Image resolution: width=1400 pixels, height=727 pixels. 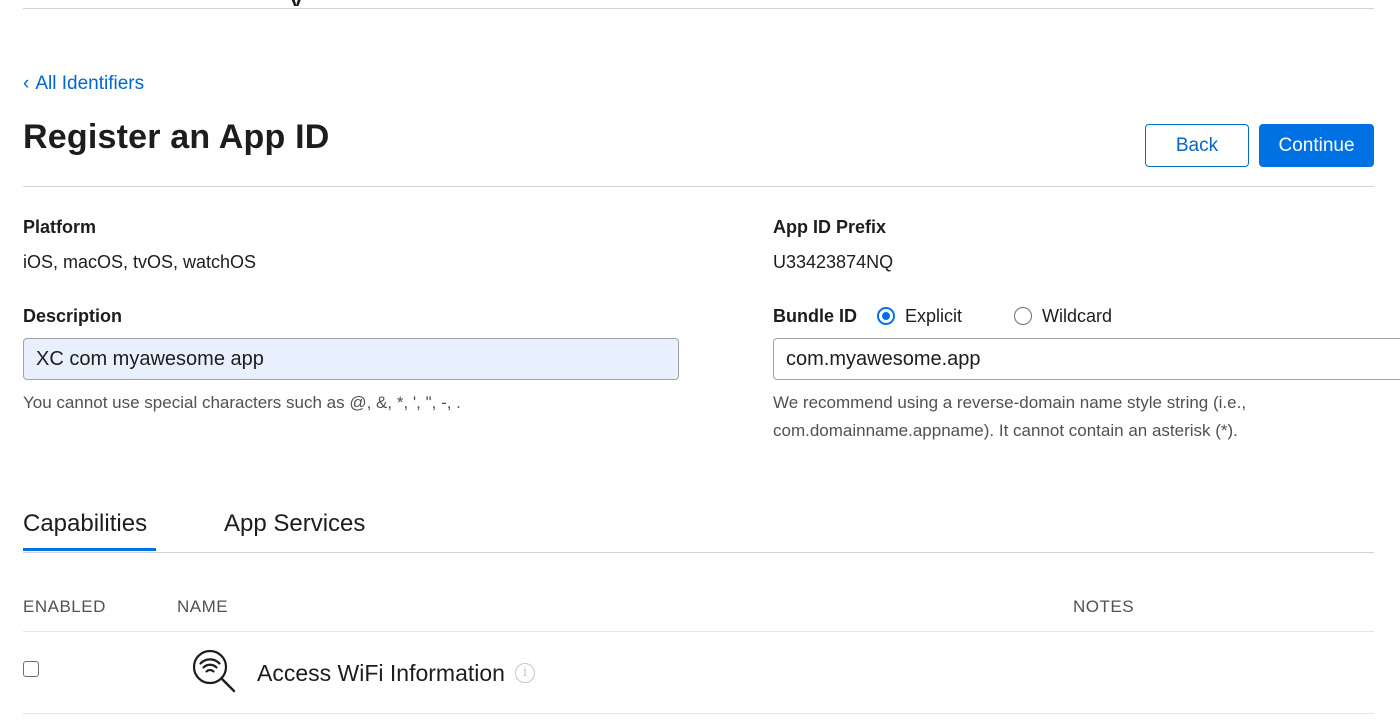 I want to click on active-tab-indicator, so click(x=89, y=549).